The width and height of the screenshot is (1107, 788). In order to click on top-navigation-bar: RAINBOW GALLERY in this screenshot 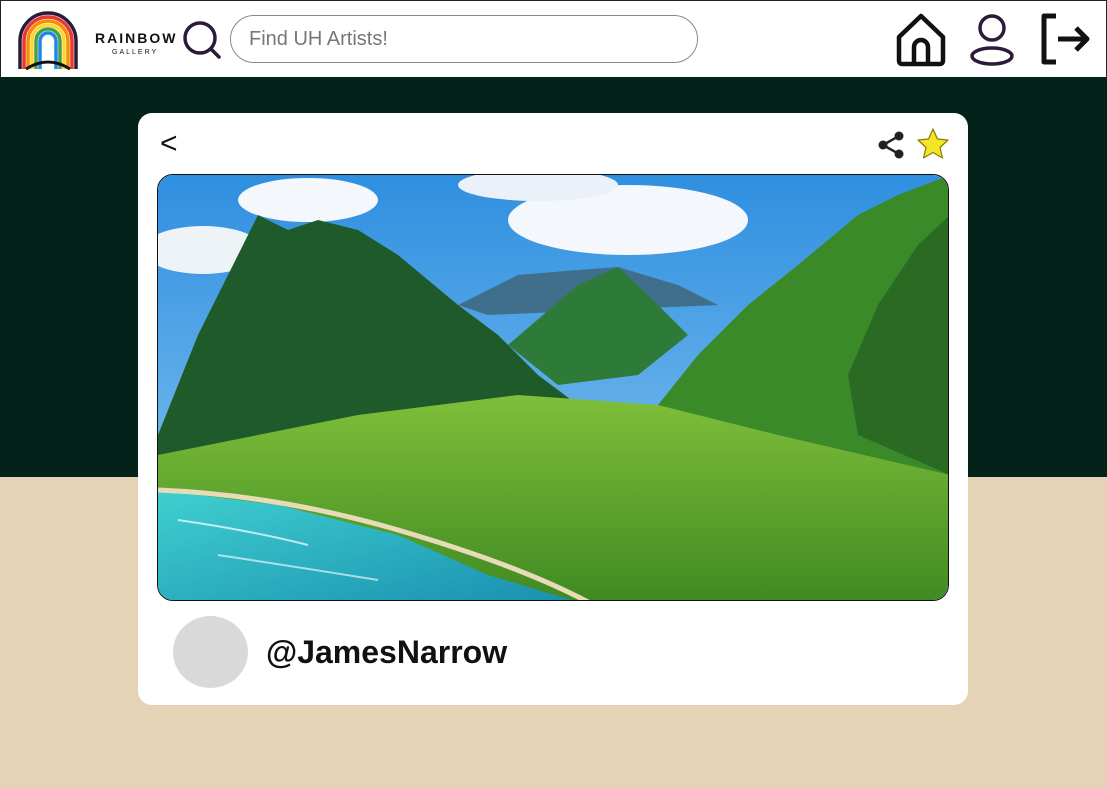, I will do `click(553, 38)`.